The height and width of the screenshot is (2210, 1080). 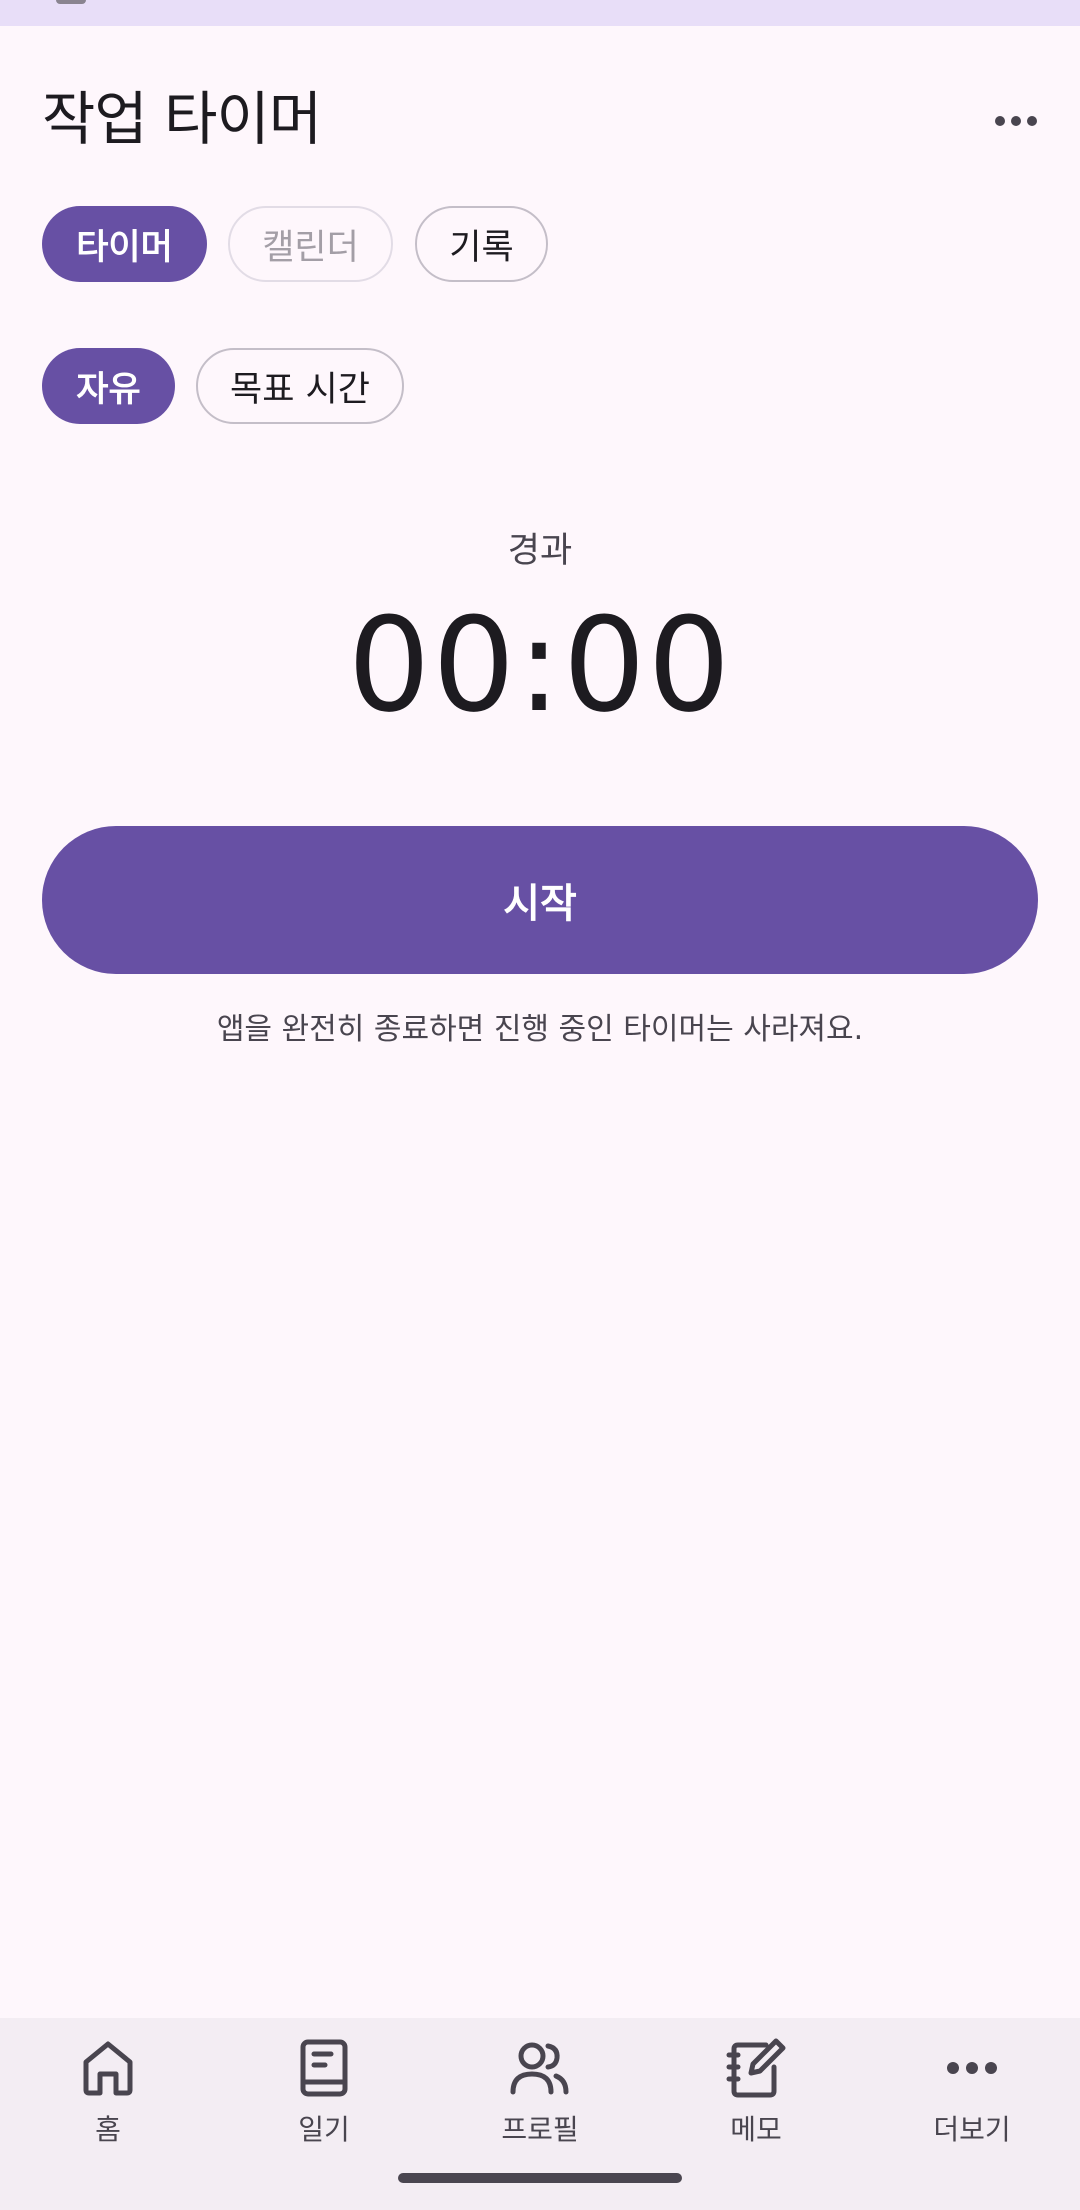 What do you see at coordinates (108, 2068) in the screenshot?
I see `home-icon` at bounding box center [108, 2068].